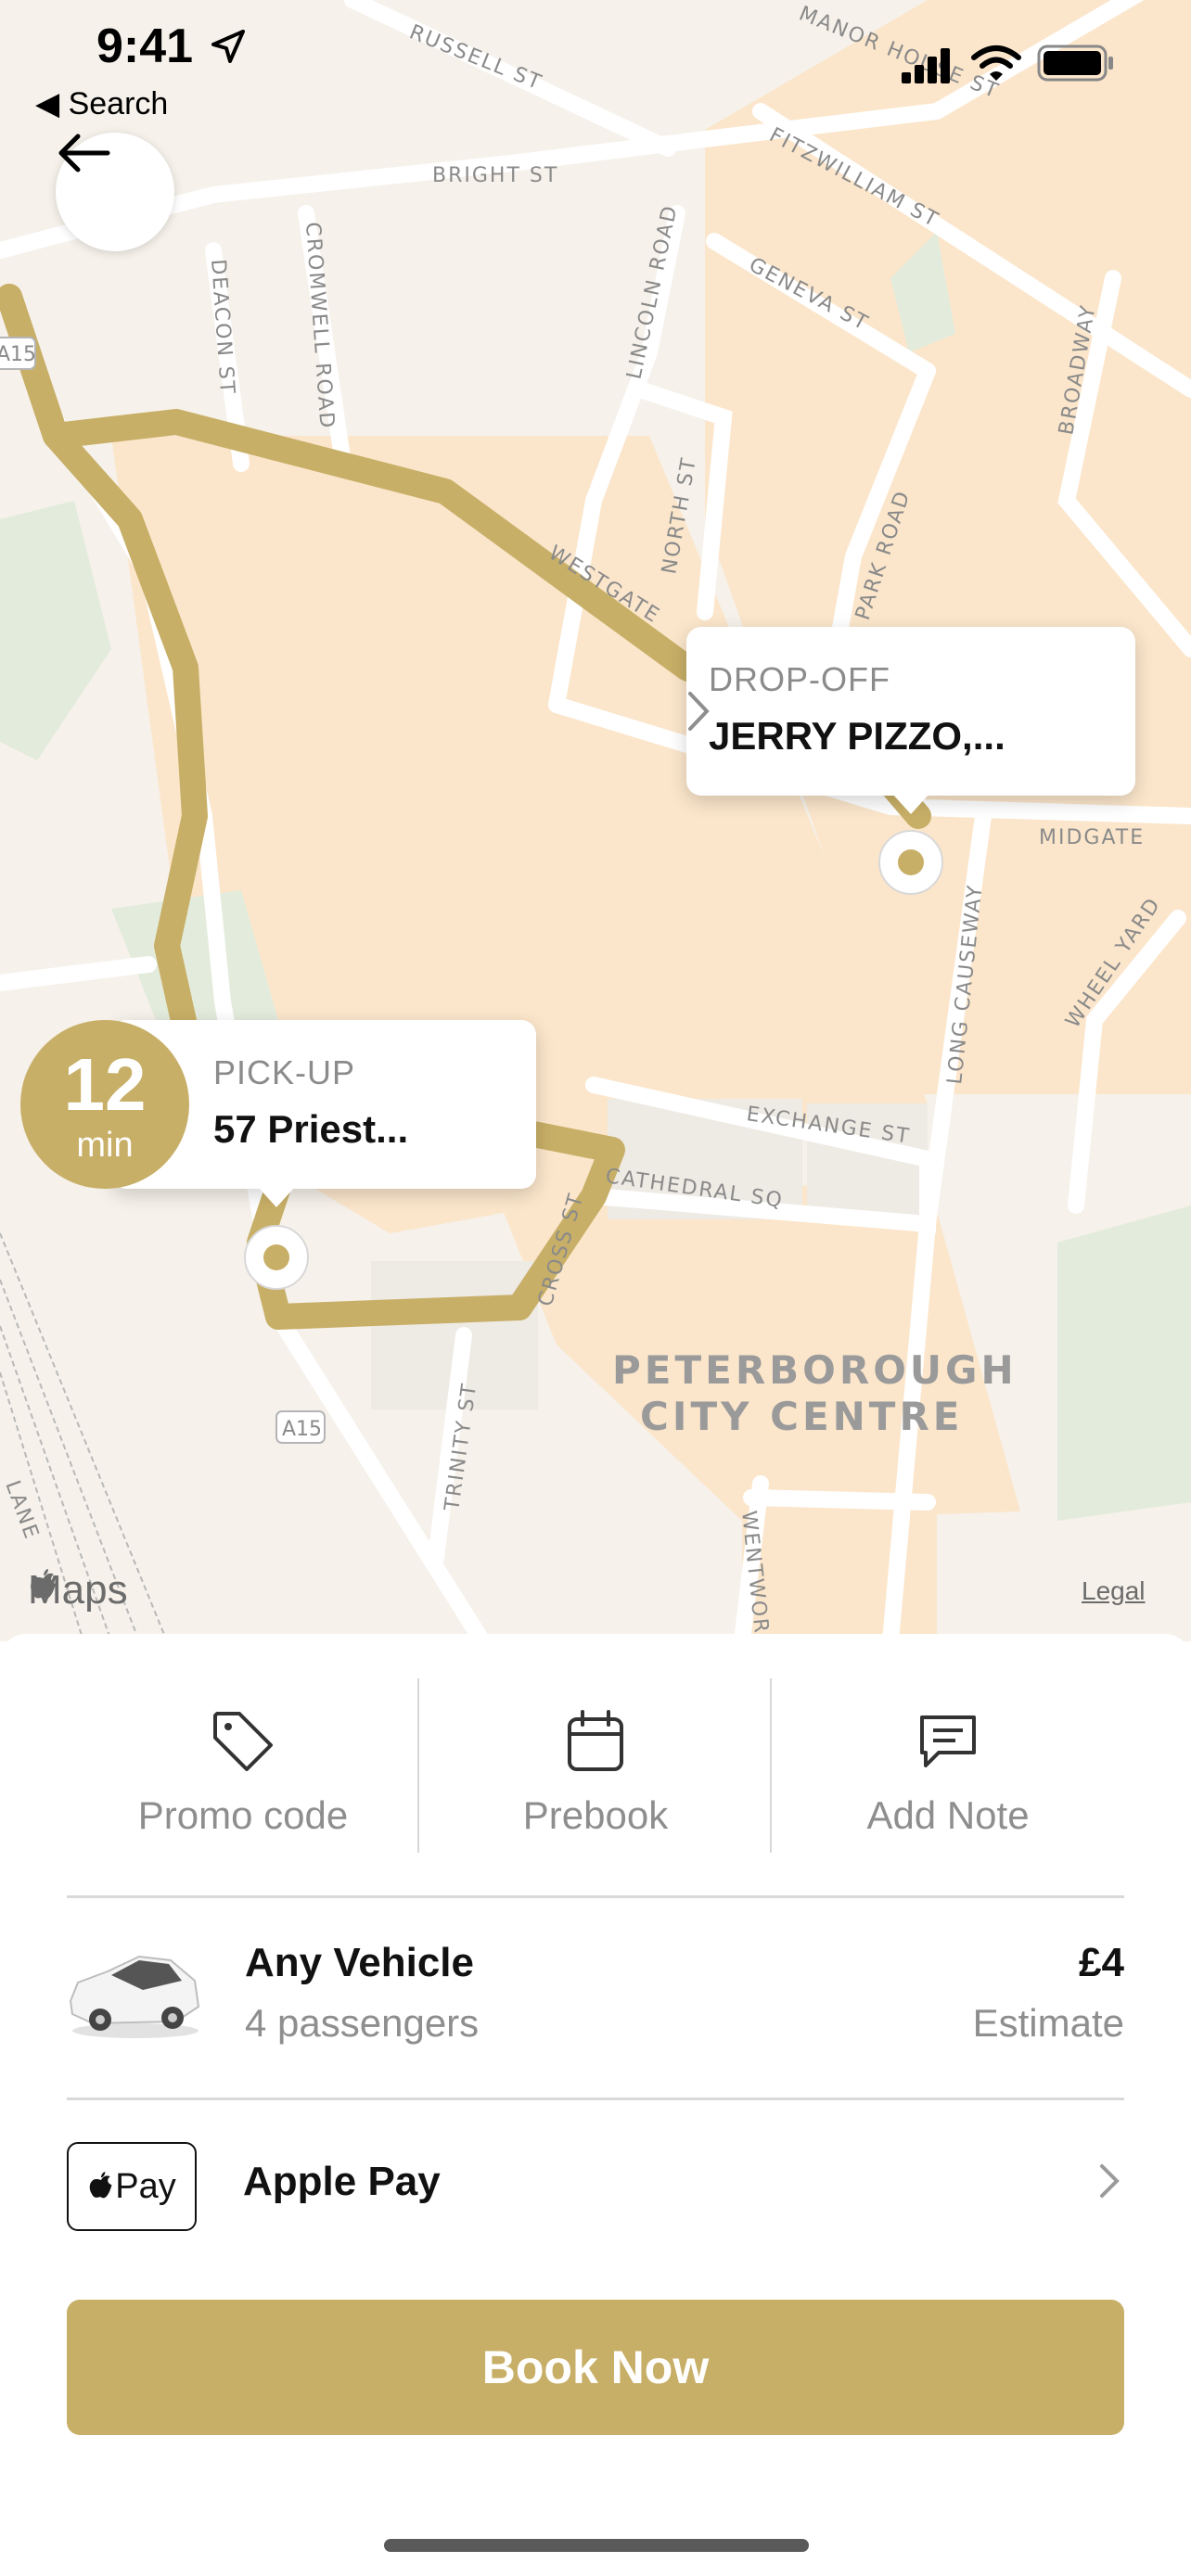 This screenshot has width=1191, height=2576. I want to click on status-bar: 9:41 ◀ Search, so click(595, 65).